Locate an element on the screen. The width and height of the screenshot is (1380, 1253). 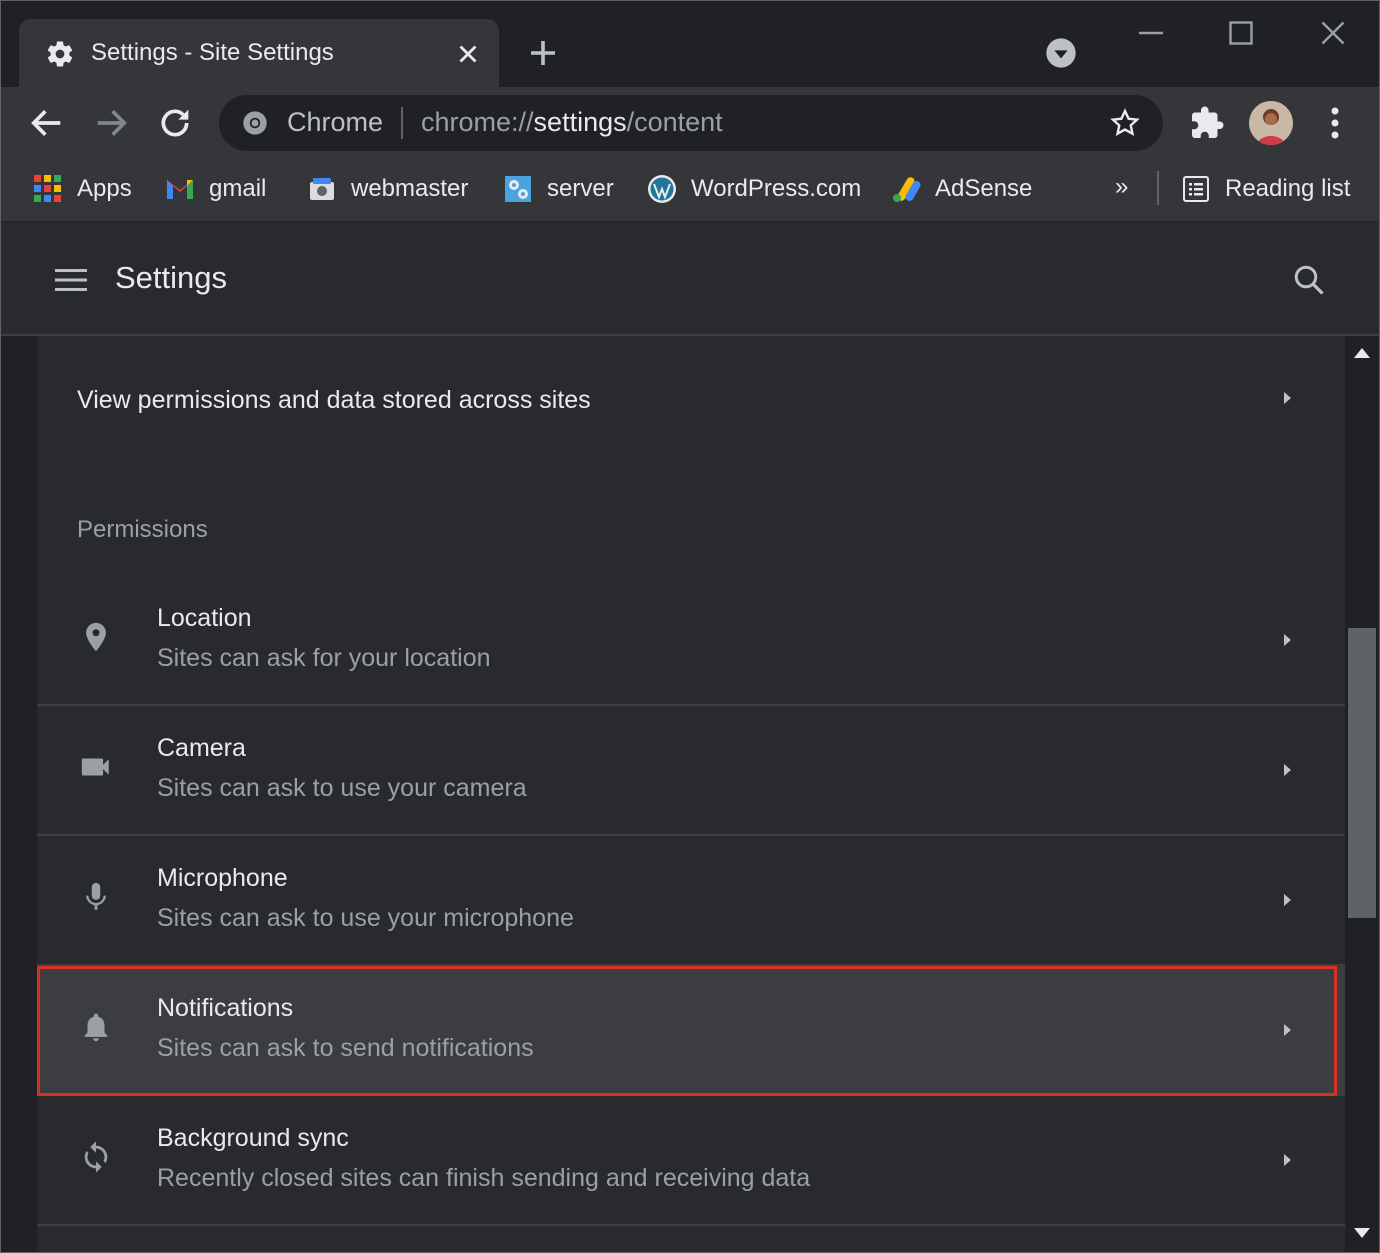
permission-description: Sites can ask for your location is located at coordinates (324, 658).